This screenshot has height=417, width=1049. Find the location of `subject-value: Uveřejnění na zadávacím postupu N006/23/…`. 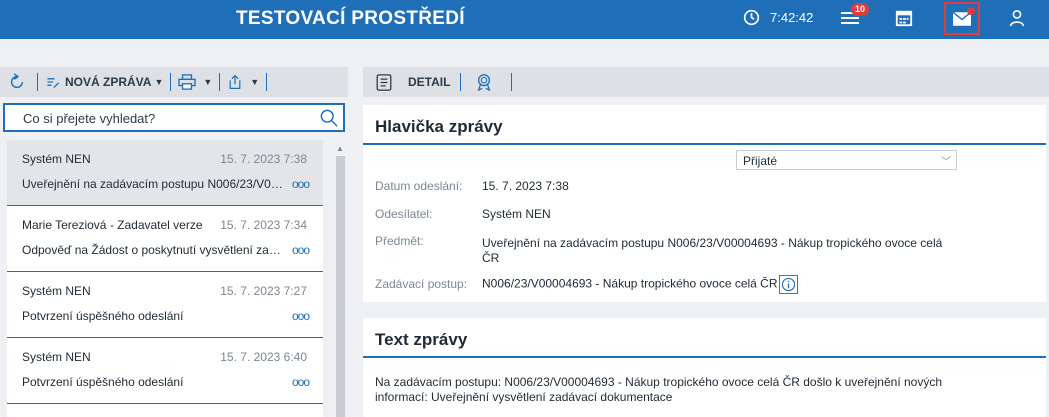

subject-value: Uveřejnění na zadávacím postupu N006/23/… is located at coordinates (712, 250).